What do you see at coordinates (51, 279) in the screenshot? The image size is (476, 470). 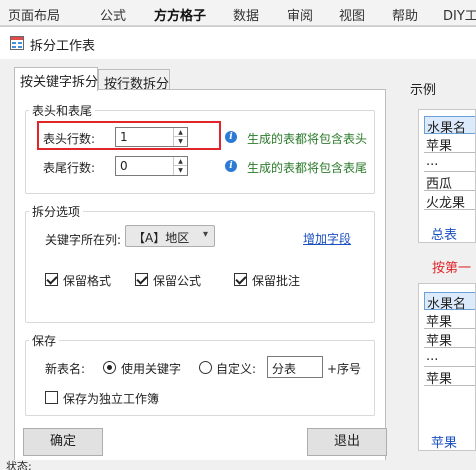 I see `keep-format-checkbox` at bounding box center [51, 279].